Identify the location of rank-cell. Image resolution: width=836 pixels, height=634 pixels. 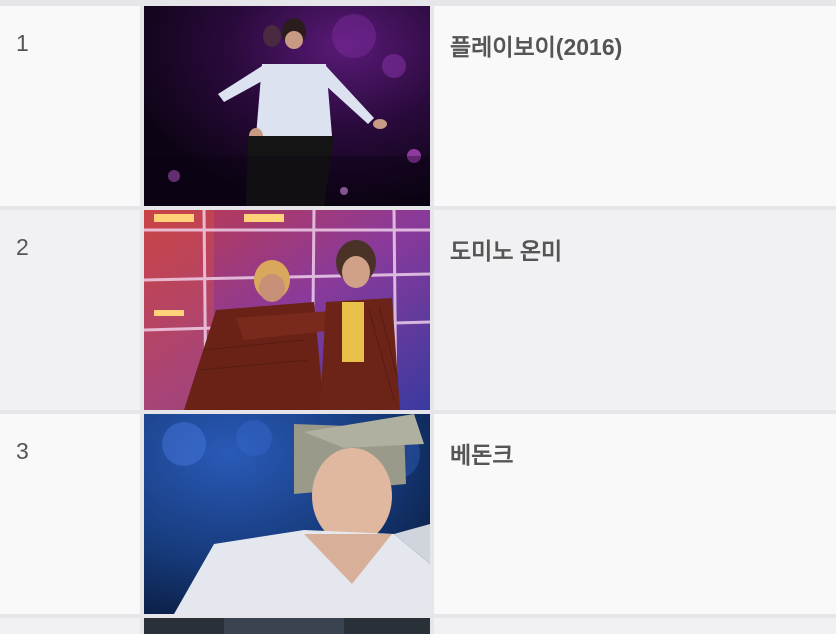
(70, 626).